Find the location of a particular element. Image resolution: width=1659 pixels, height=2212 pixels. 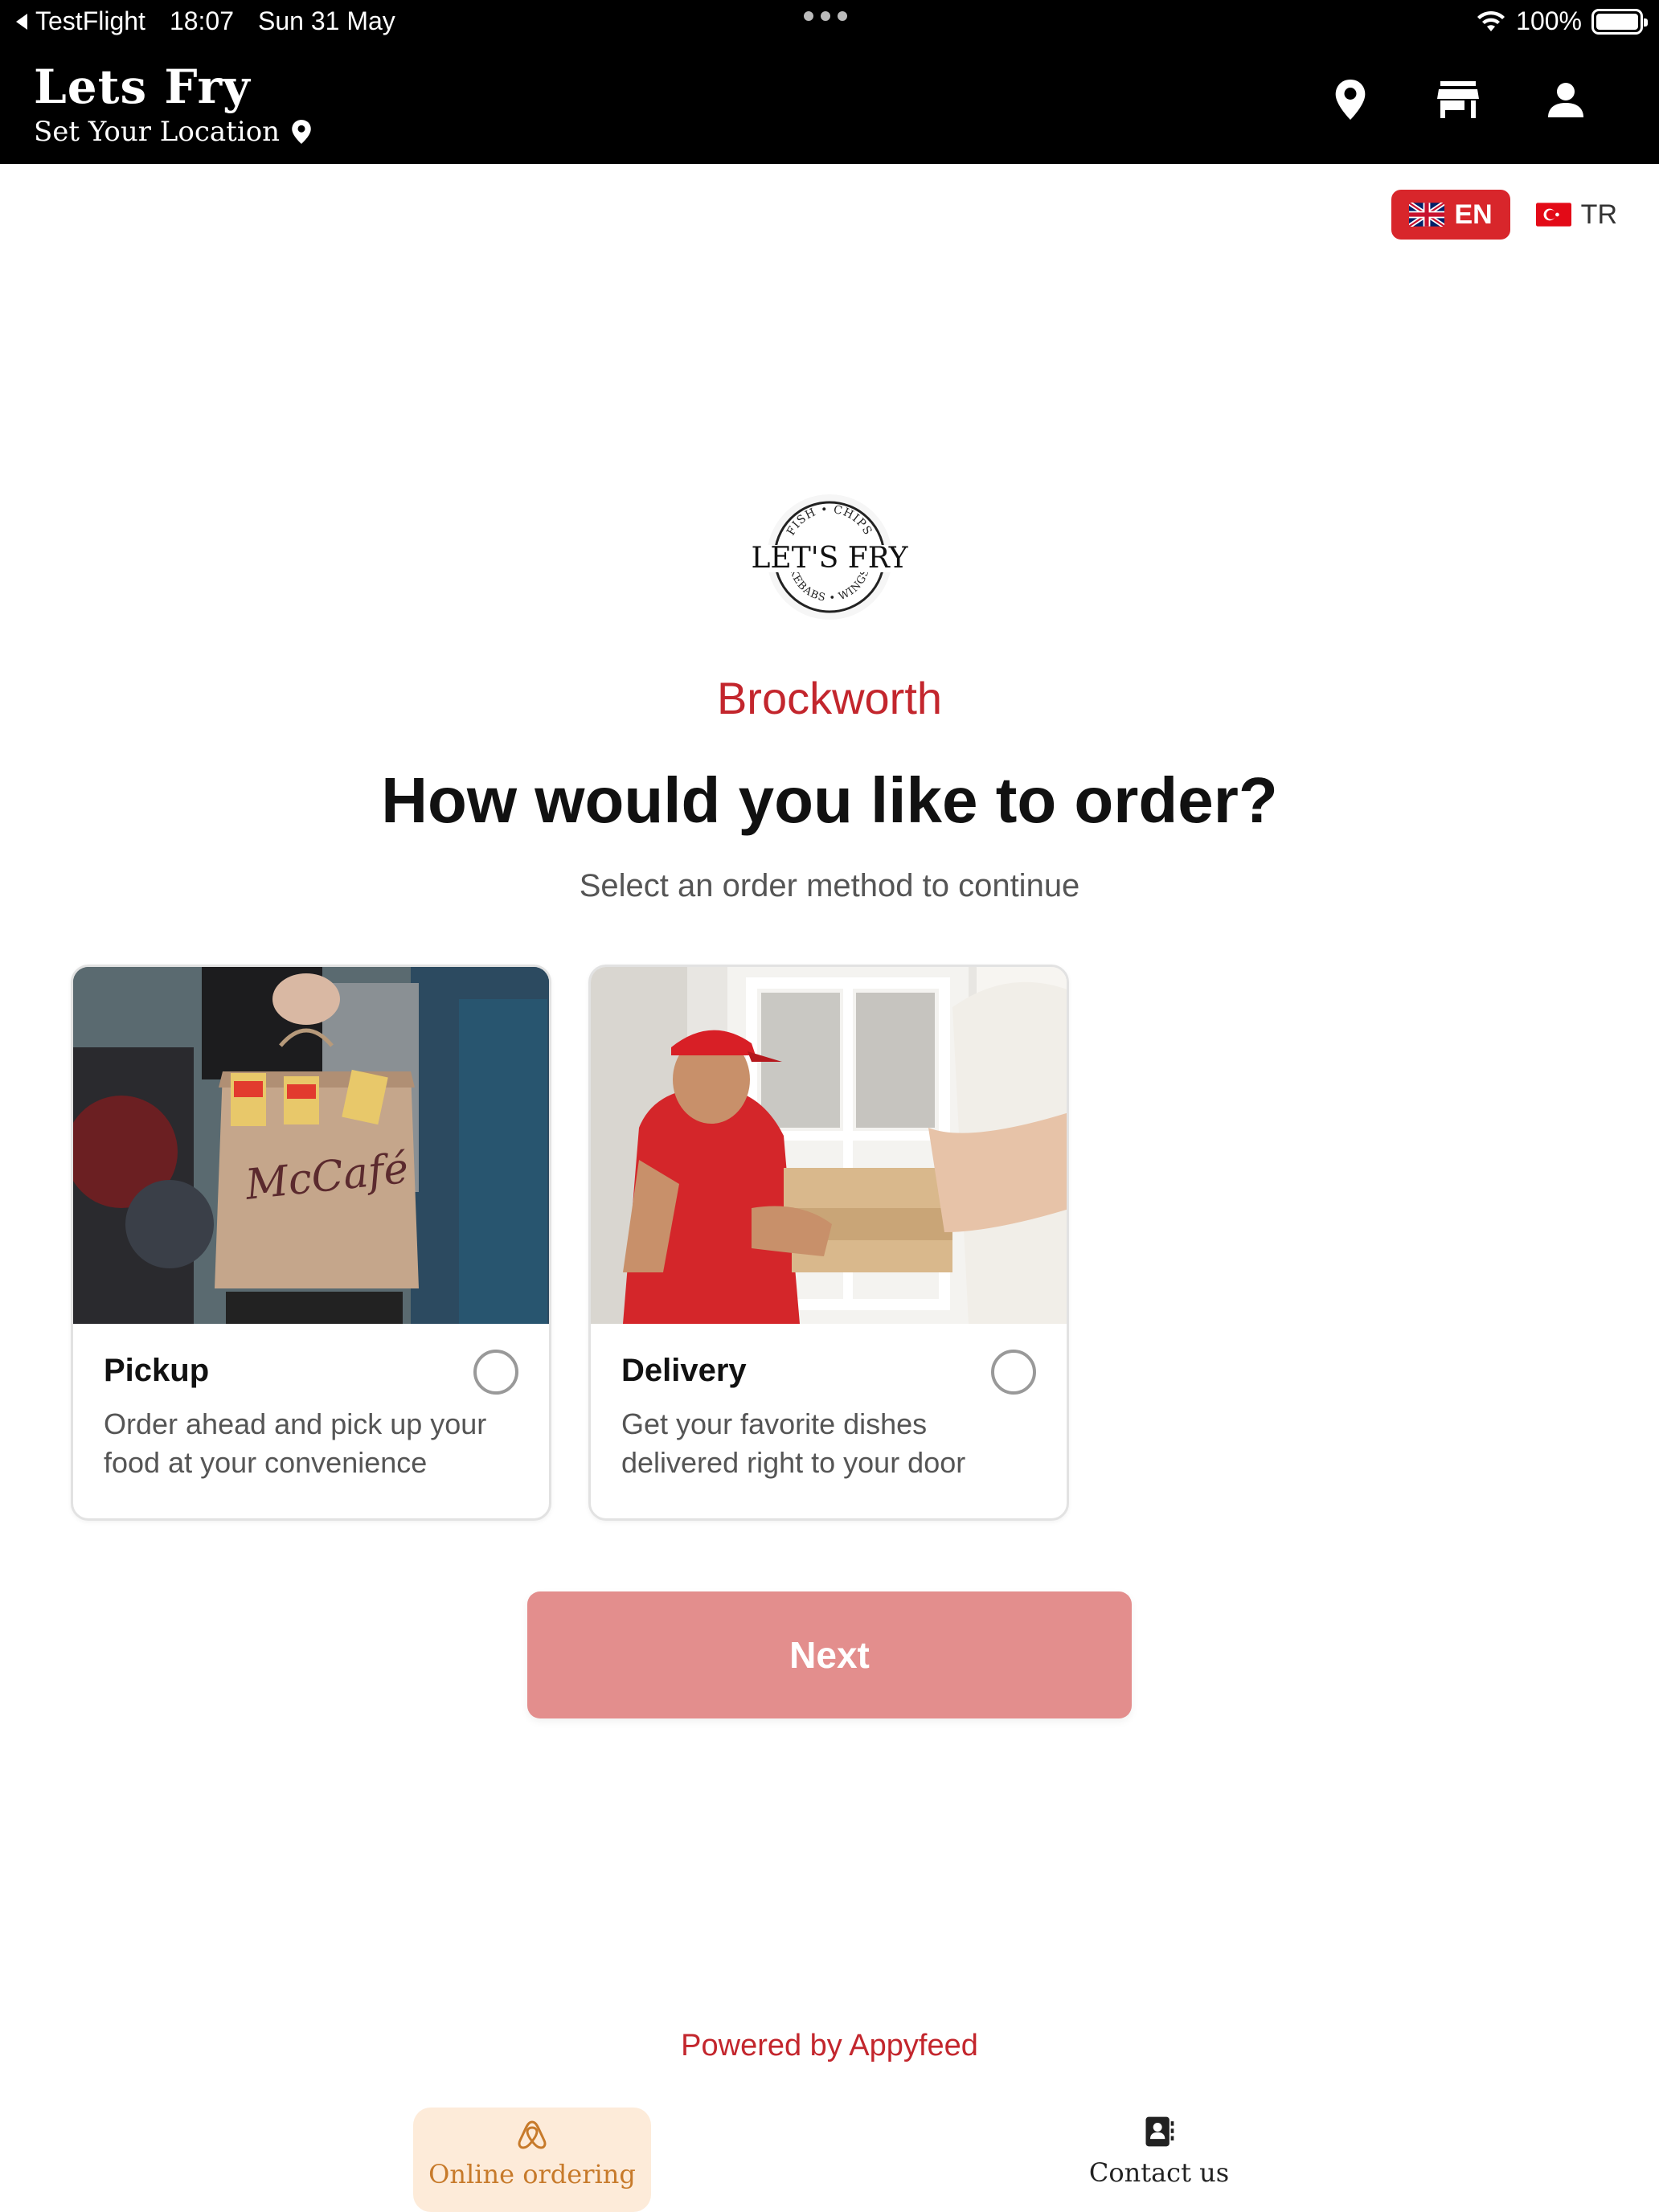

status-bar: TestFlight 18:07 Sun 31 May 100% is located at coordinates (829, 21).